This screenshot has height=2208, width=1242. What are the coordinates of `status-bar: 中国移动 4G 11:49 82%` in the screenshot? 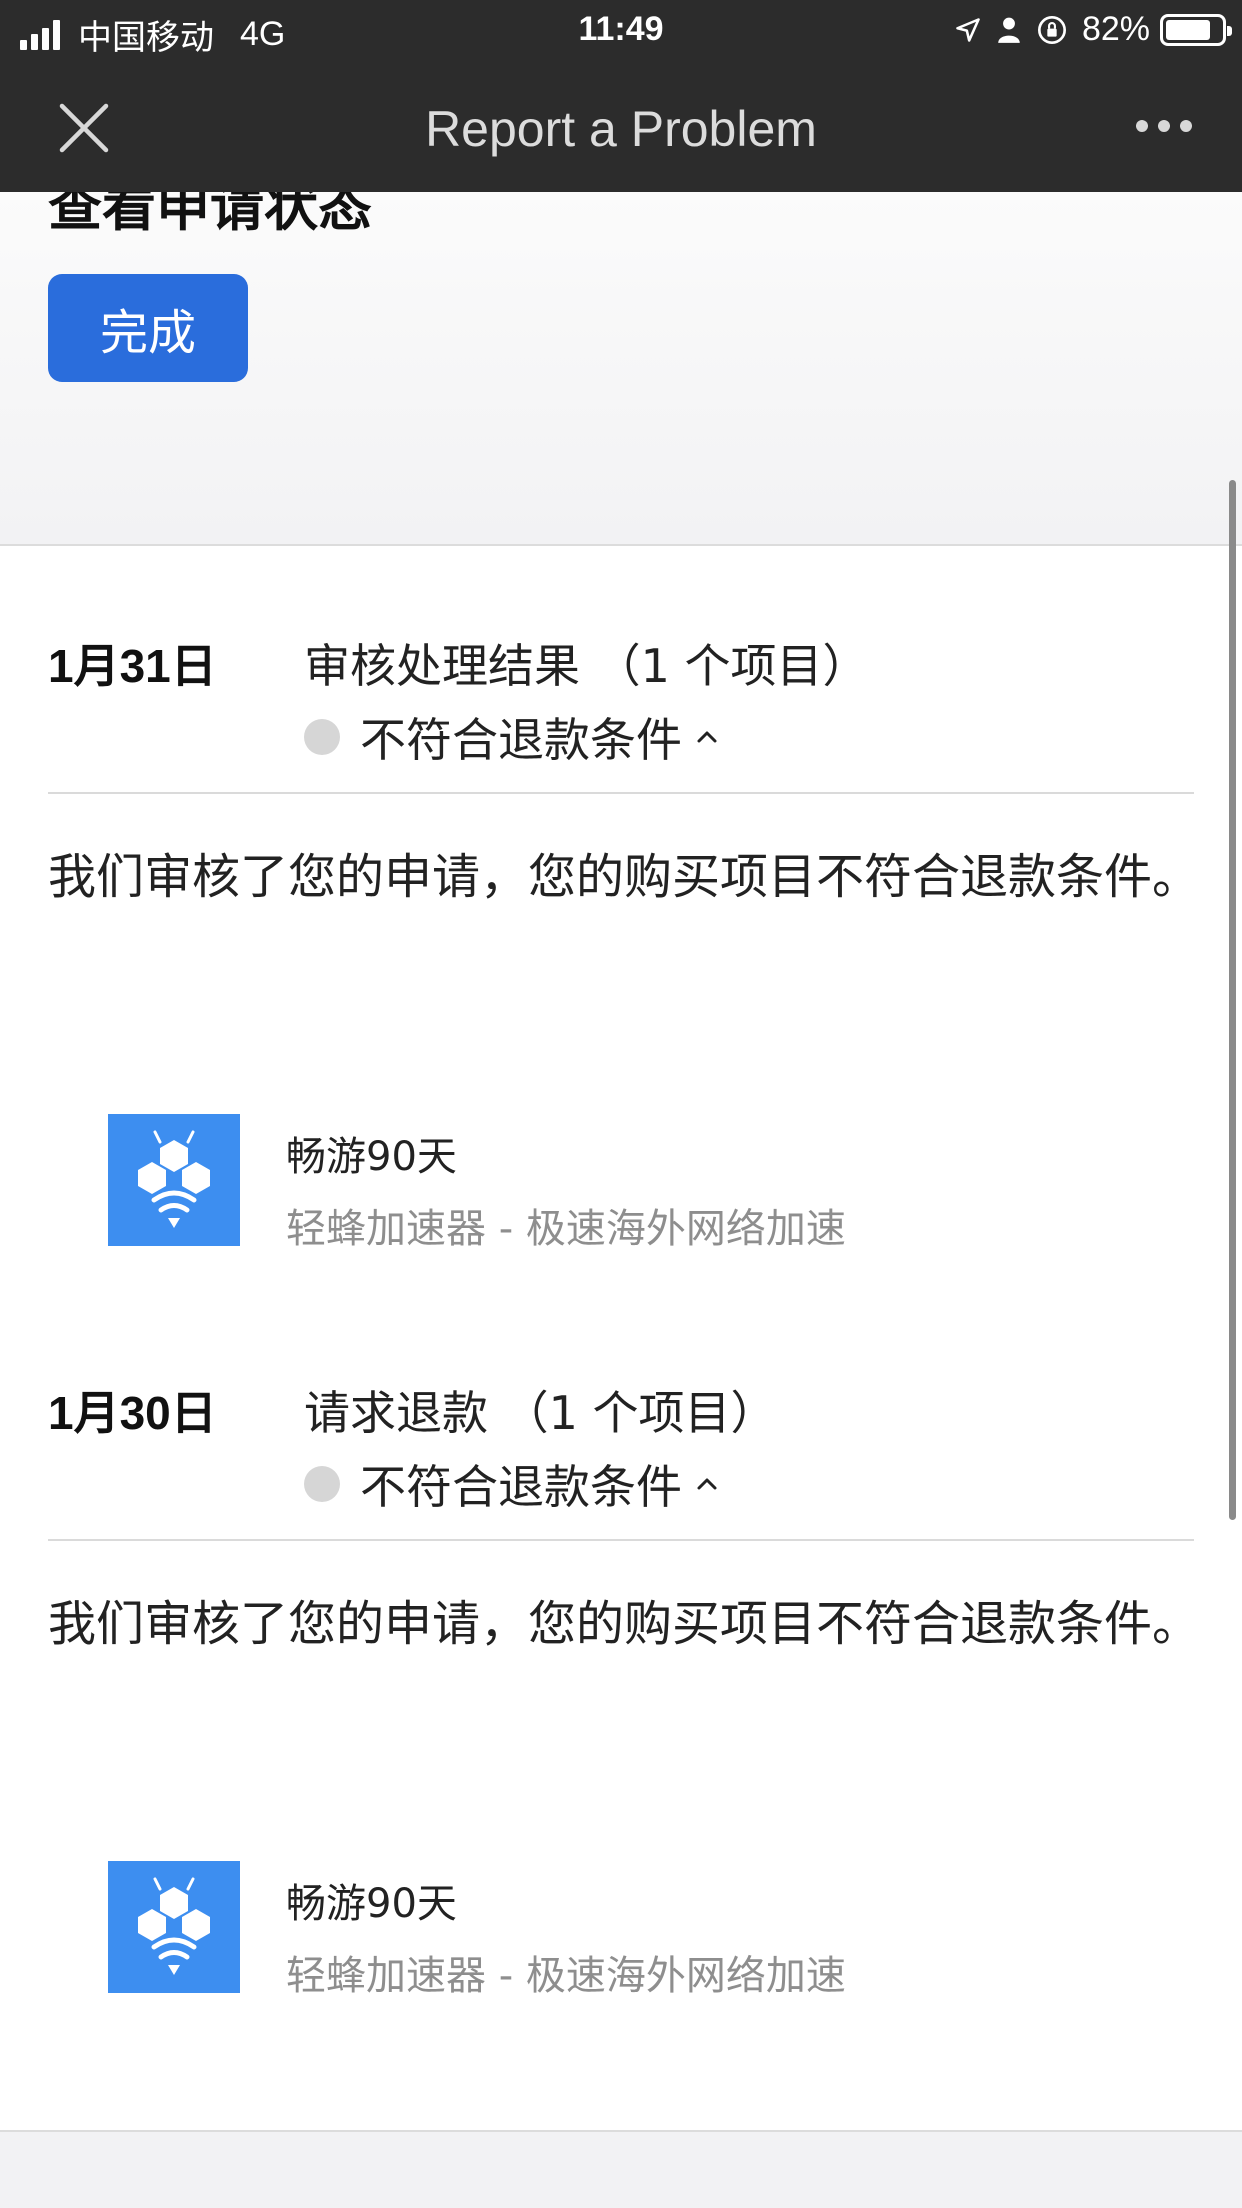 It's located at (621, 31).